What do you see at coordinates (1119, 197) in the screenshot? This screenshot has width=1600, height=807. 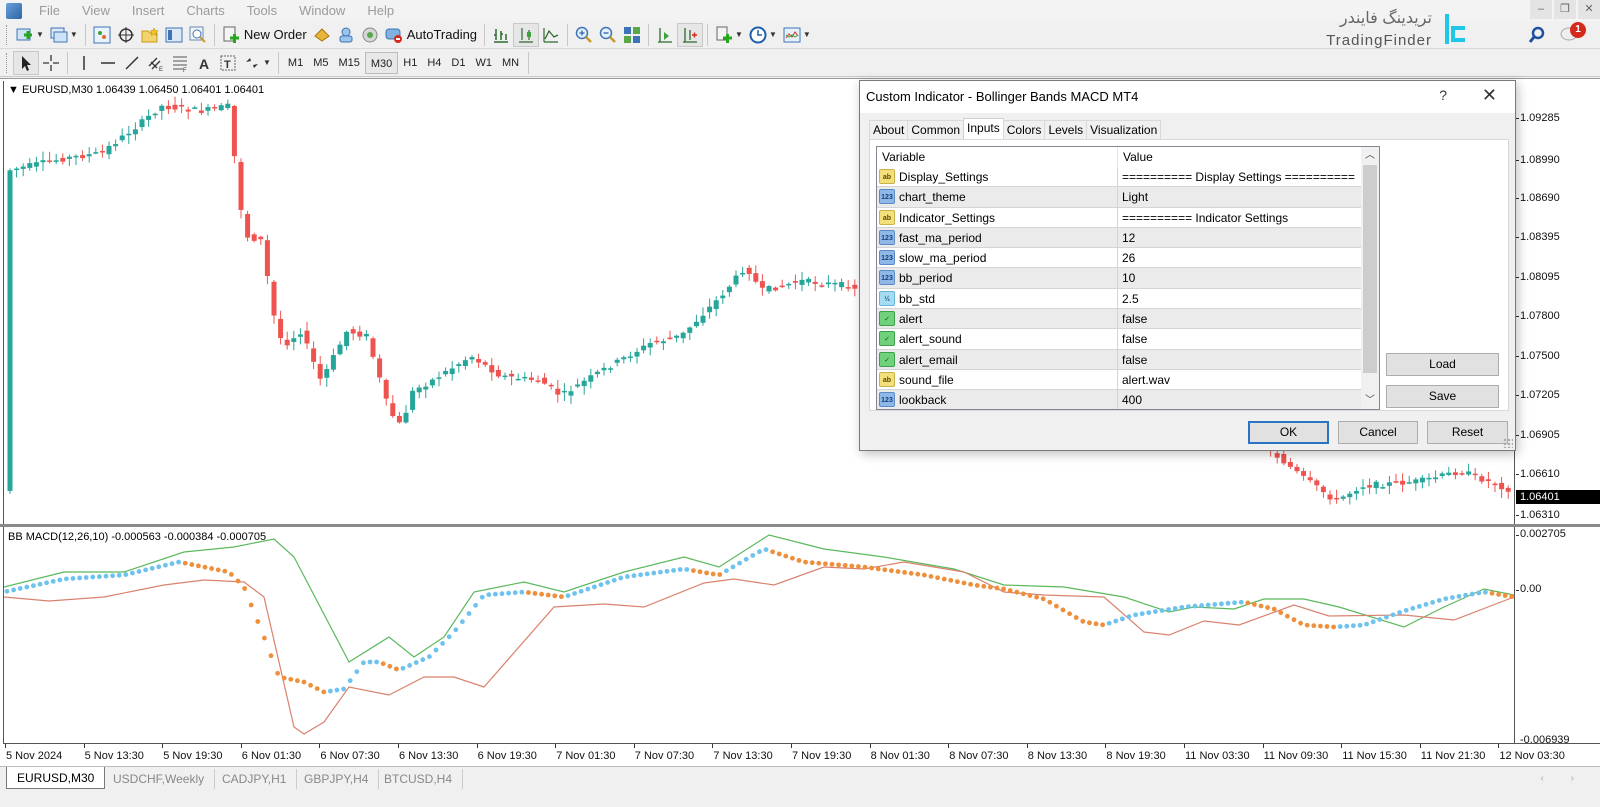 I see `input-row: 123 chart_theme Light` at bounding box center [1119, 197].